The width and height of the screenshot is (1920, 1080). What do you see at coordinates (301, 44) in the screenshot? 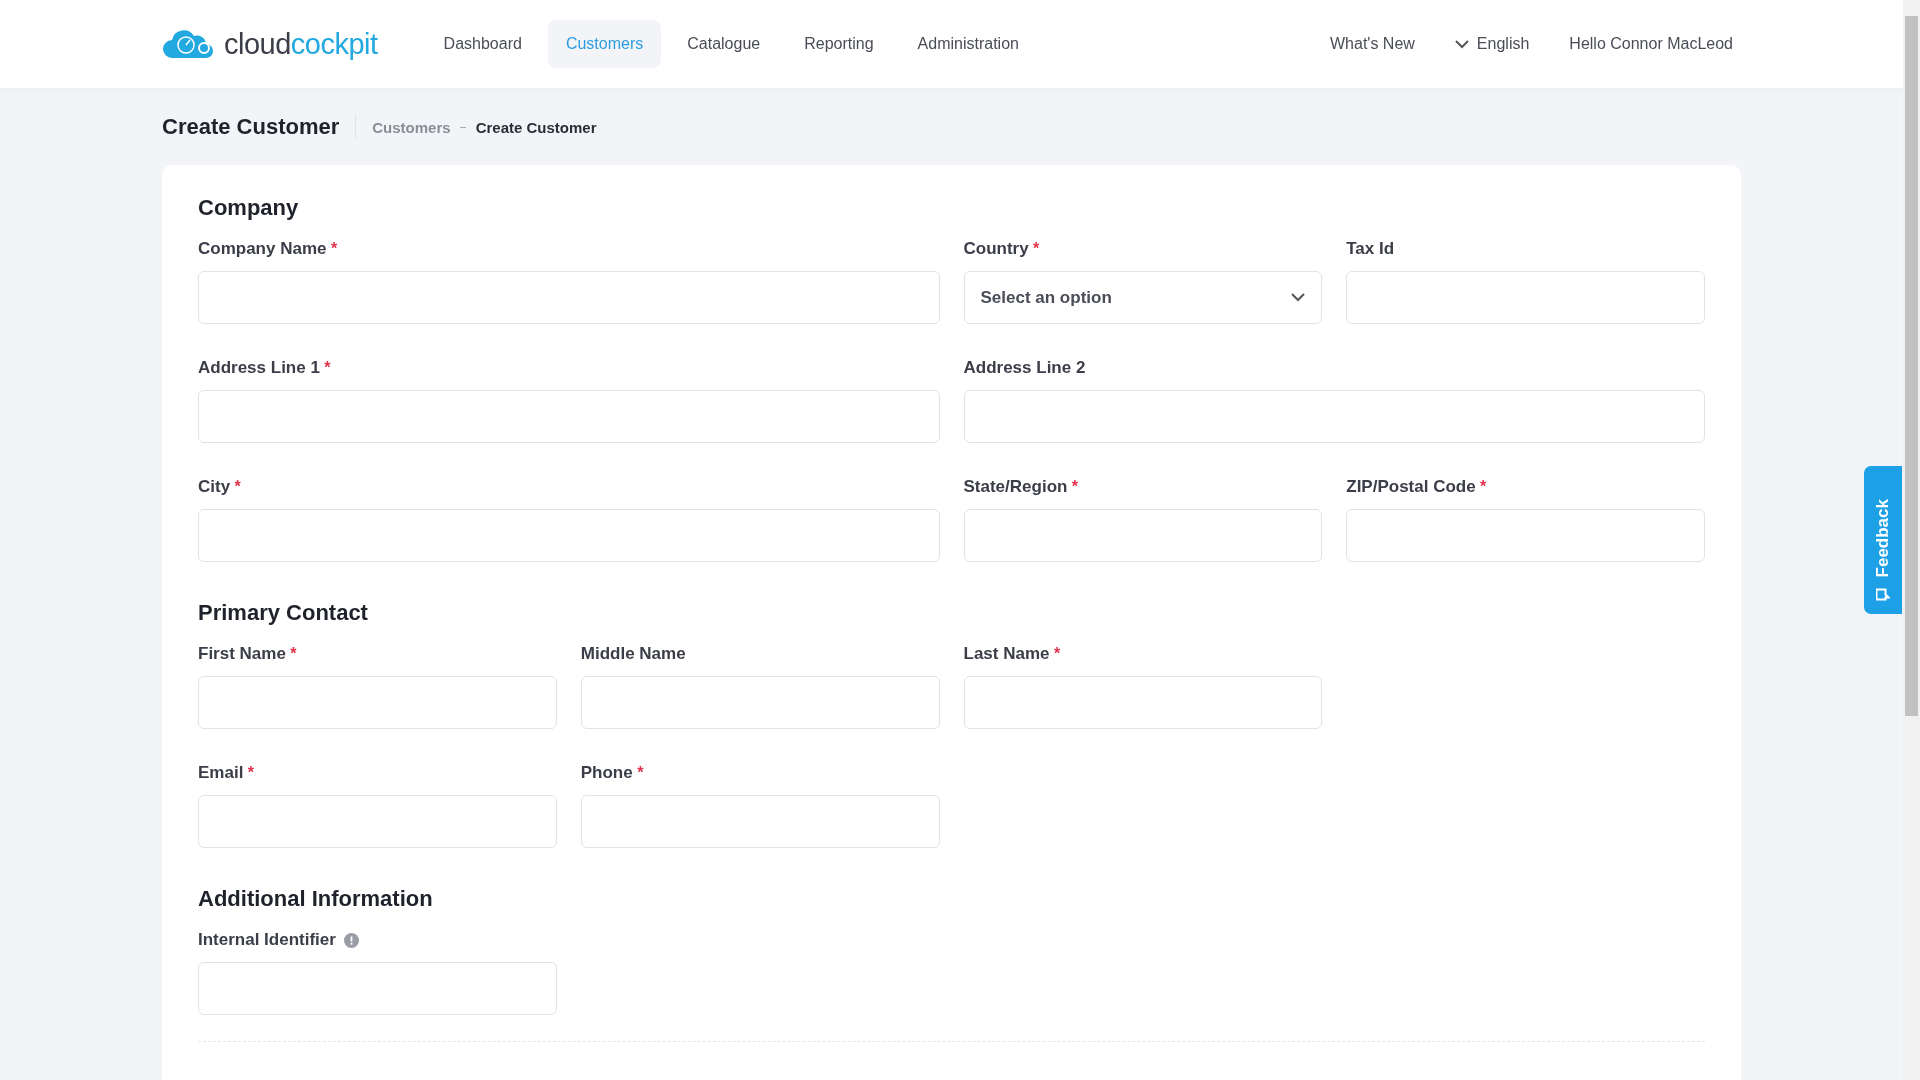
I see `logo-wordmark: cloudcockpit` at bounding box center [301, 44].